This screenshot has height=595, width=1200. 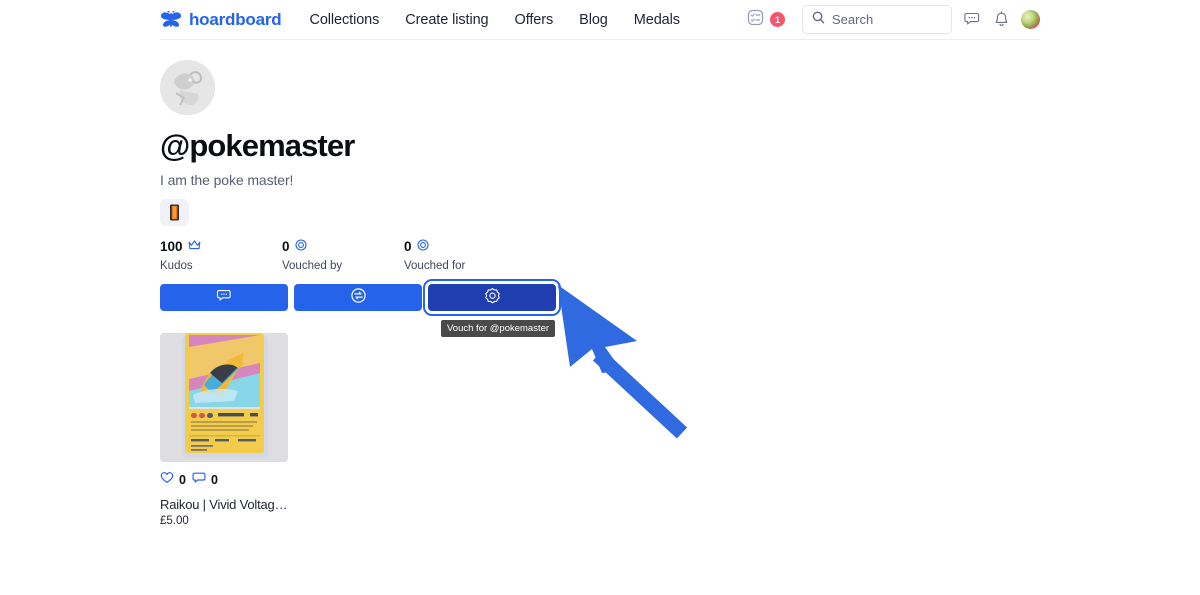 What do you see at coordinates (600, 307) in the screenshot?
I see `profile-action-buttons: Vouch for @pokemaster` at bounding box center [600, 307].